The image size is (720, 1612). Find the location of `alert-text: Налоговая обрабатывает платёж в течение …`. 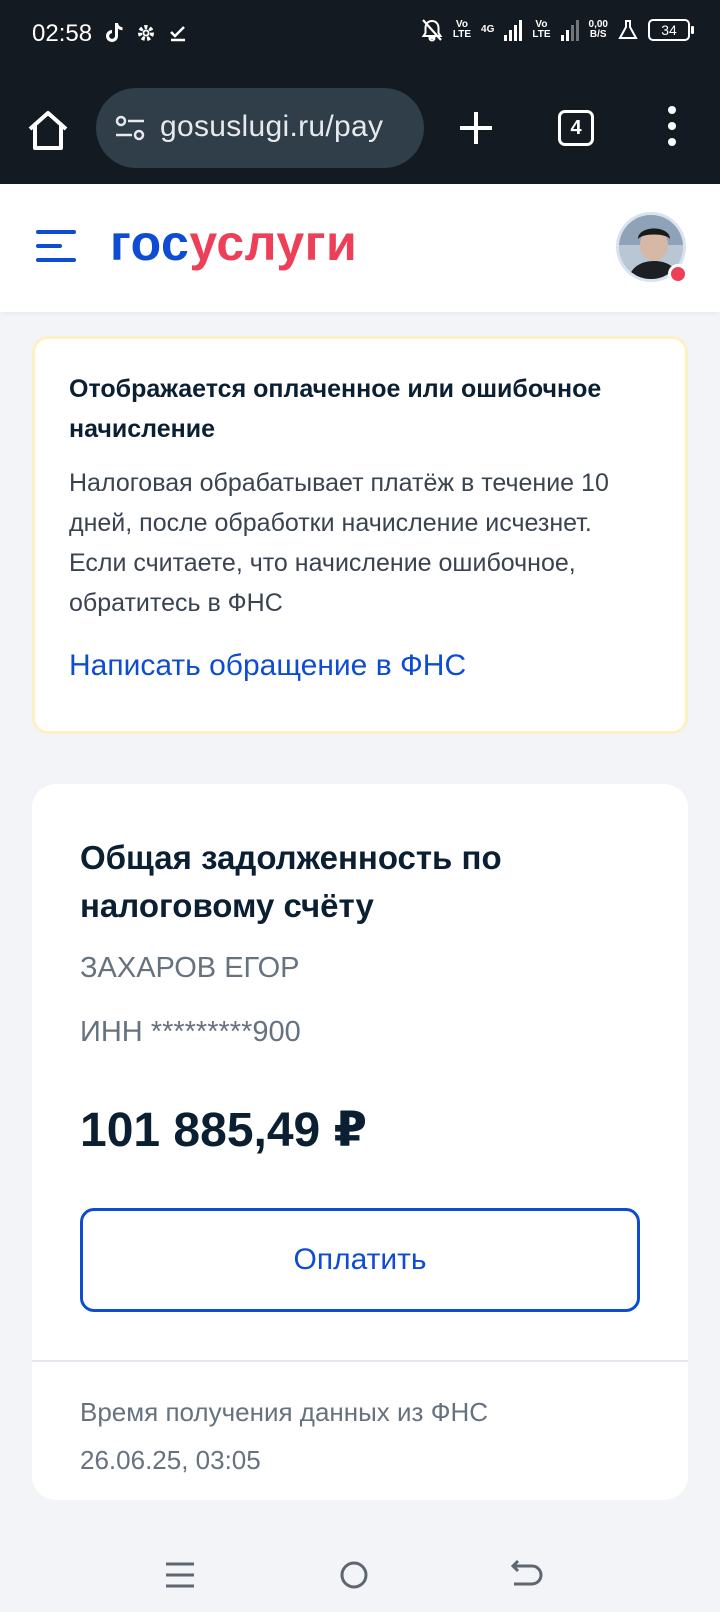

alert-text: Налоговая обрабатывает платёж в течение … is located at coordinates (339, 543).